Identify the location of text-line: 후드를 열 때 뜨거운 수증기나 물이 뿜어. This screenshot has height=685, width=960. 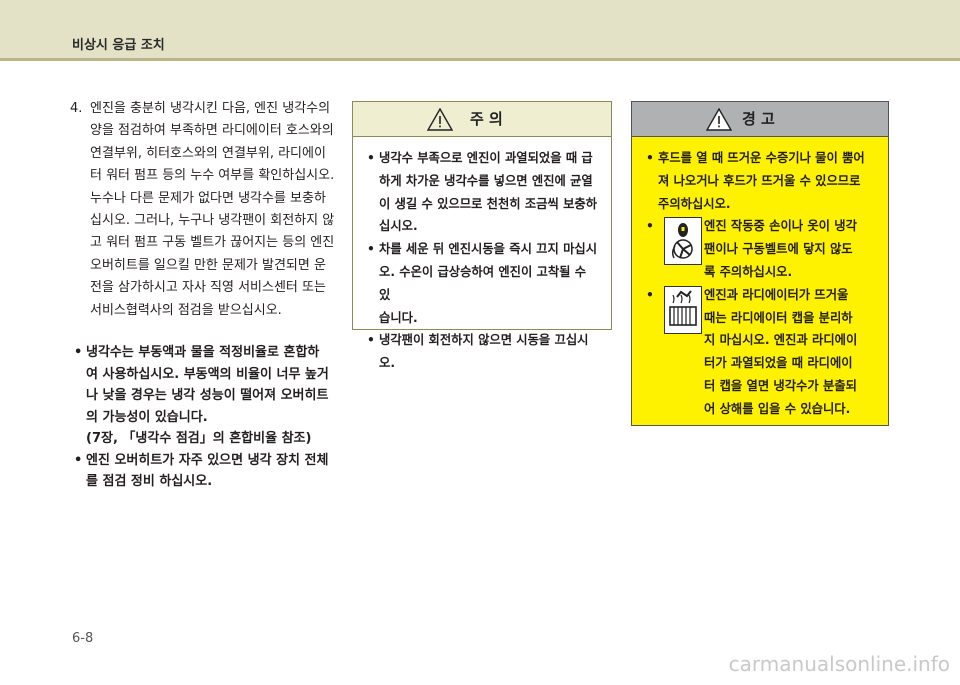
(761, 158).